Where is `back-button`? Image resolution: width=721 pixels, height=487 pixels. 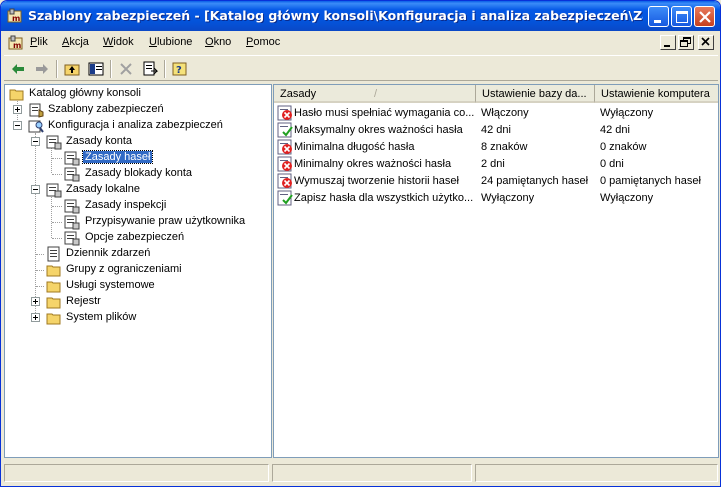
back-button is located at coordinates (18, 69).